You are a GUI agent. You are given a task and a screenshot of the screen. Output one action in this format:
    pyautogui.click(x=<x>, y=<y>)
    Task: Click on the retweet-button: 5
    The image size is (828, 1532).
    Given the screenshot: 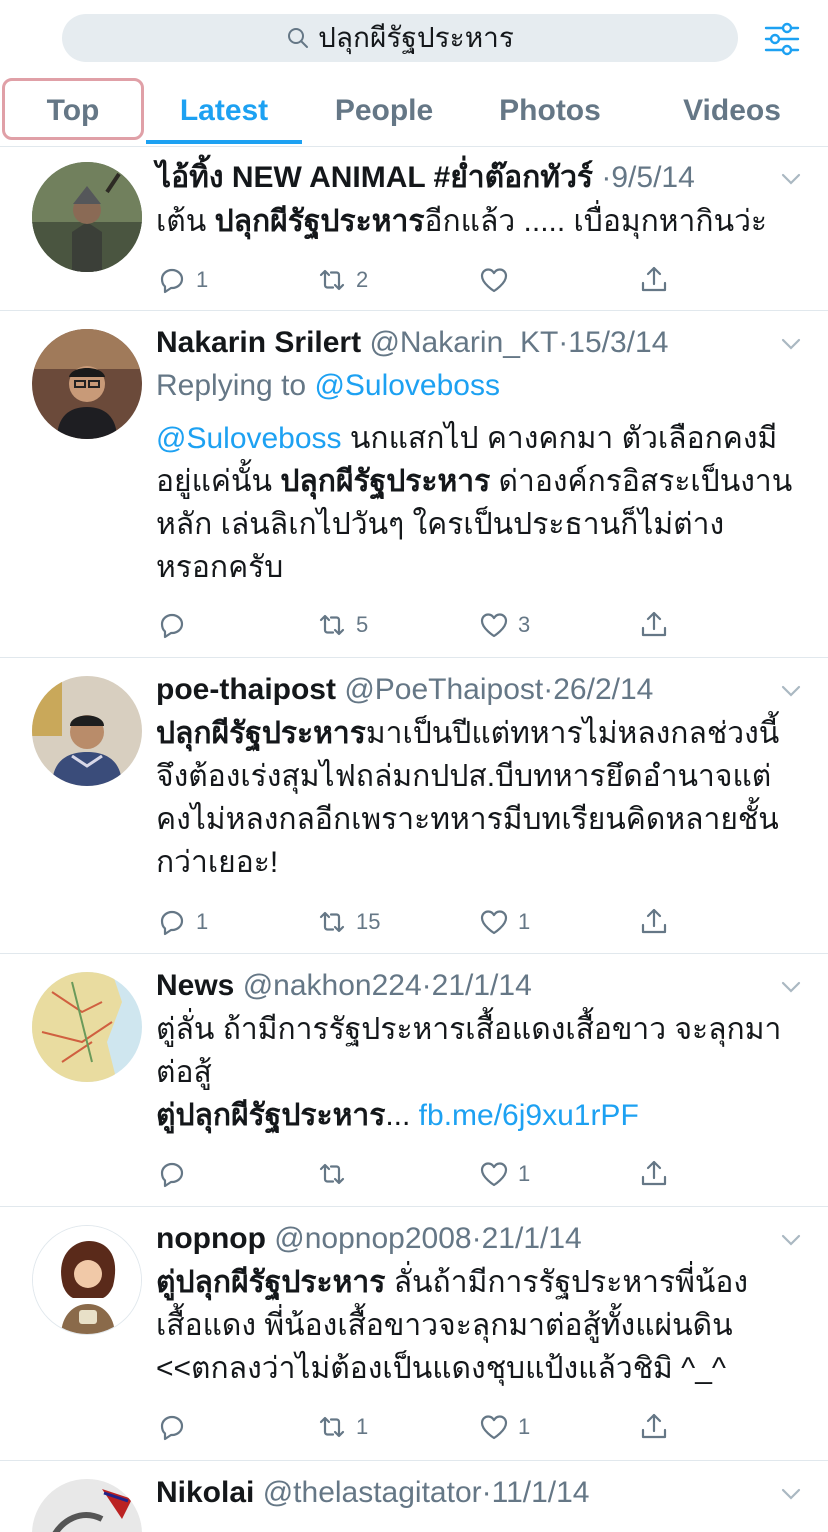 What is the action you would take?
    pyautogui.click(x=342, y=625)
    